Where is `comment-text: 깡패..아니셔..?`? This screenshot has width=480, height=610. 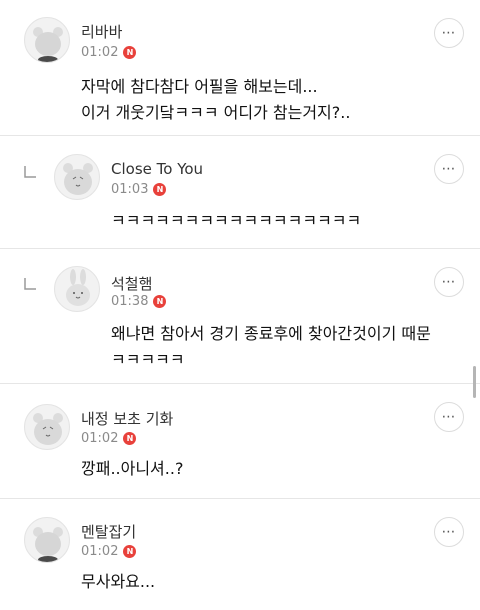 comment-text: 깡패..아니셔..? is located at coordinates (132, 468).